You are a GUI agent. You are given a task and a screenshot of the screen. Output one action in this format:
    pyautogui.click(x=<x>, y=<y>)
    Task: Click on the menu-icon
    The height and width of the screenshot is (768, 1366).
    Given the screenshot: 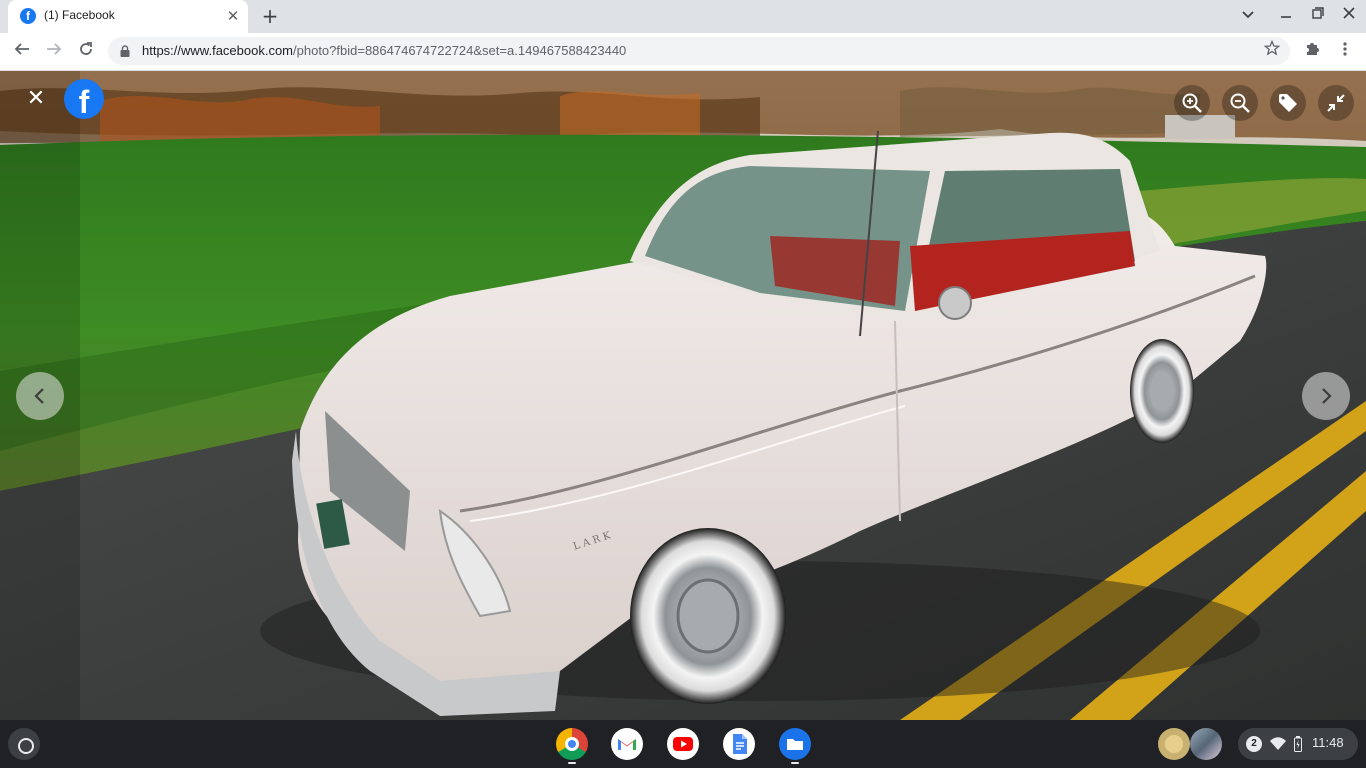 What is the action you would take?
    pyautogui.click(x=1345, y=52)
    